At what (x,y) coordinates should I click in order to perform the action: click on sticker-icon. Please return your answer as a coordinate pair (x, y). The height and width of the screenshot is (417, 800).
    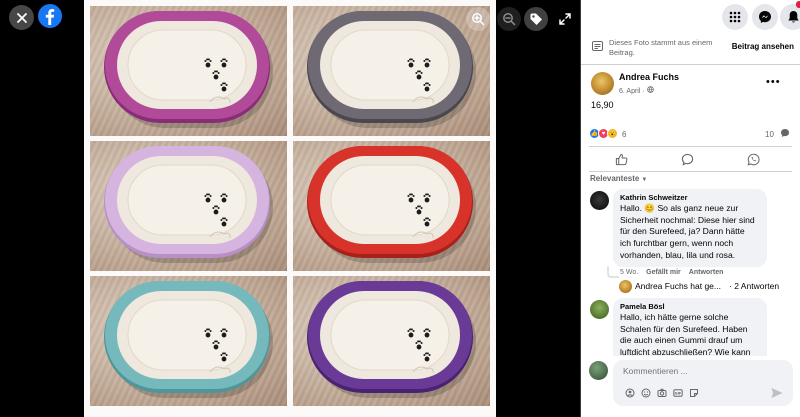
    Looking at the image, I should click on (694, 393).